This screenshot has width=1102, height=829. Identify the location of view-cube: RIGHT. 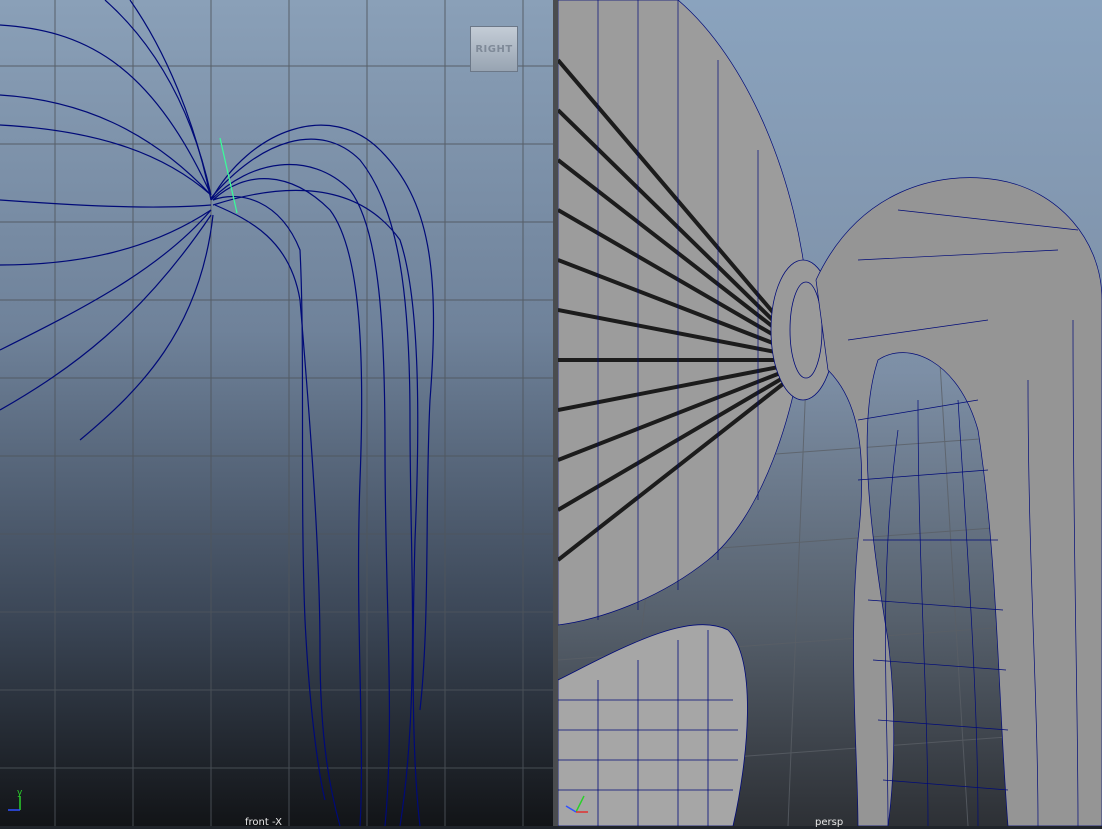
(494, 49).